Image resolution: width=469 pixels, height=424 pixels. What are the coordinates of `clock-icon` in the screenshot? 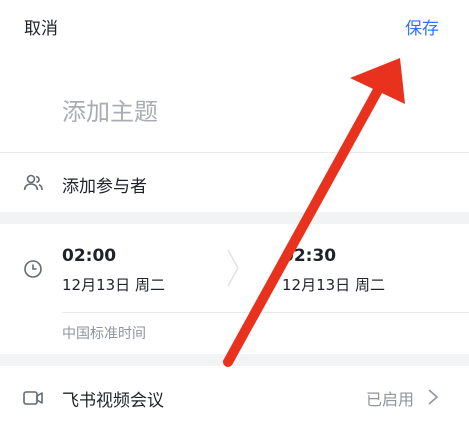 It's located at (33, 269).